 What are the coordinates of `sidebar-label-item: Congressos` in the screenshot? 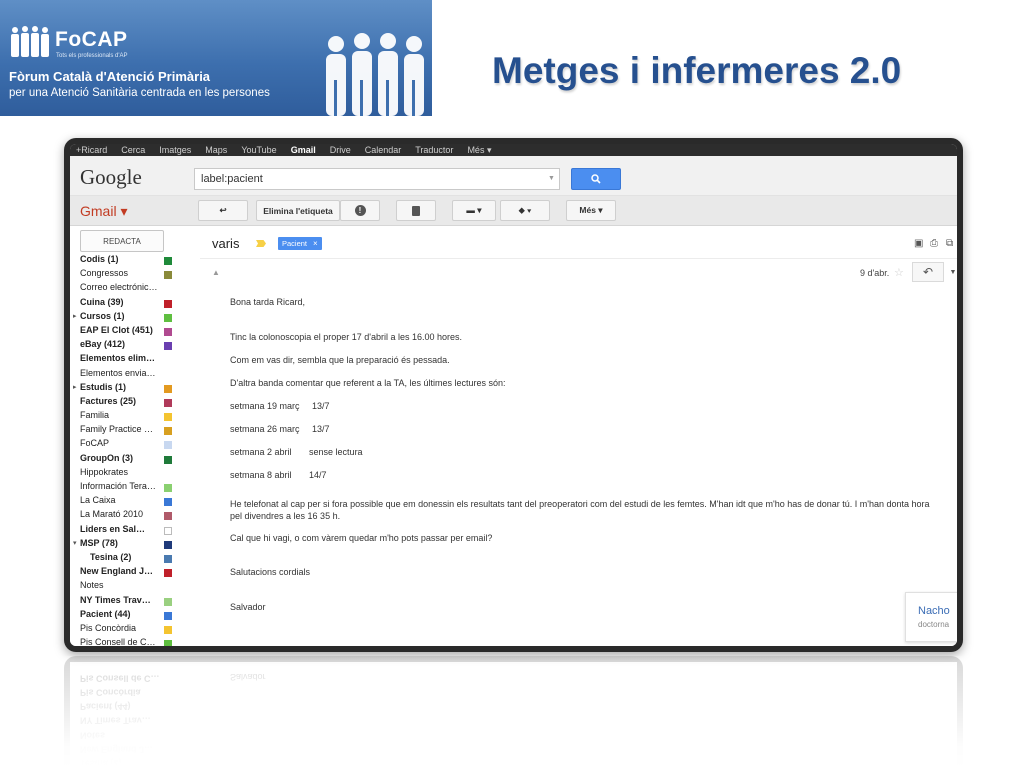 It's located at (130, 275).